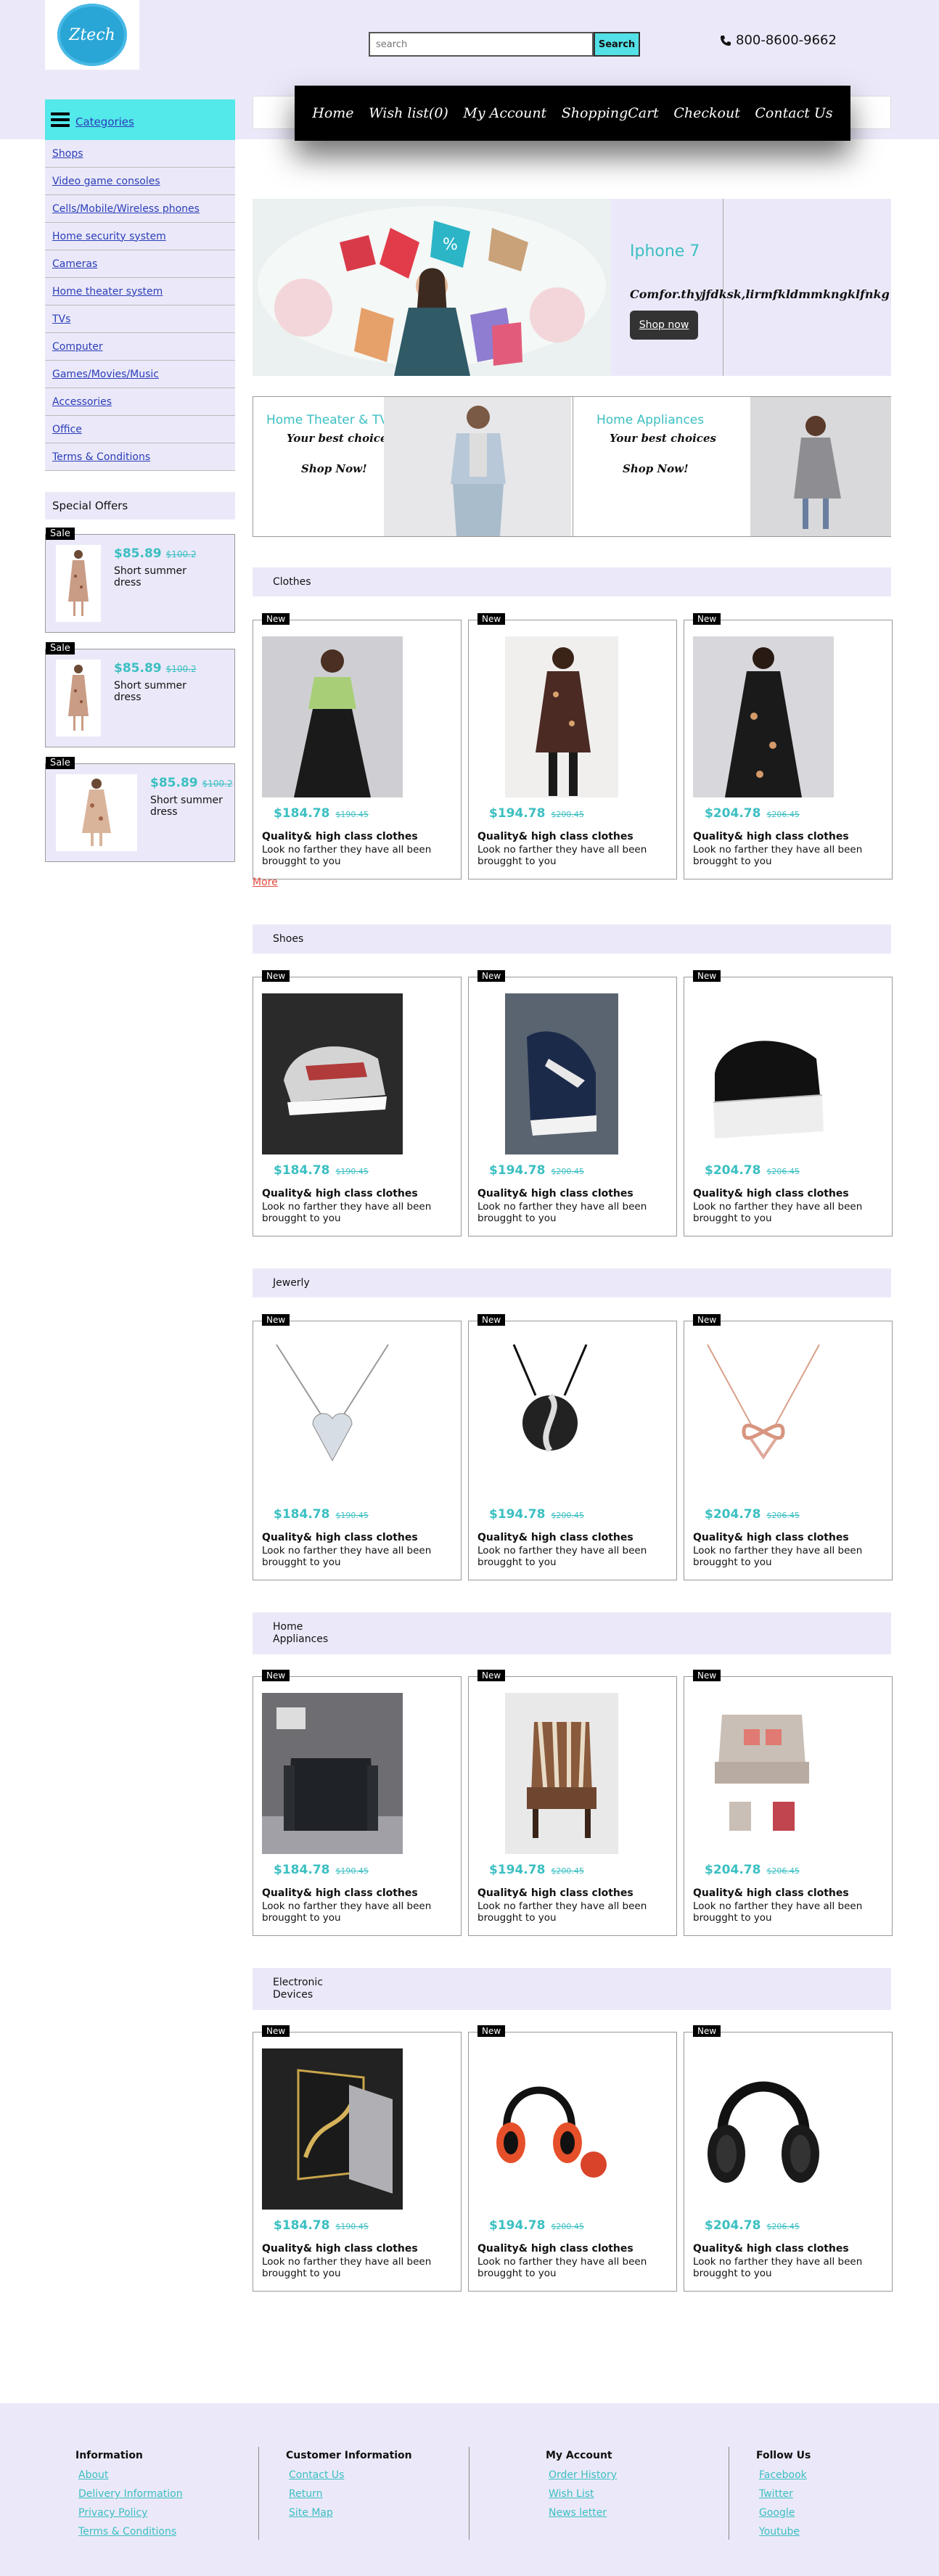  I want to click on footer-link: Twitter, so click(785, 2494).